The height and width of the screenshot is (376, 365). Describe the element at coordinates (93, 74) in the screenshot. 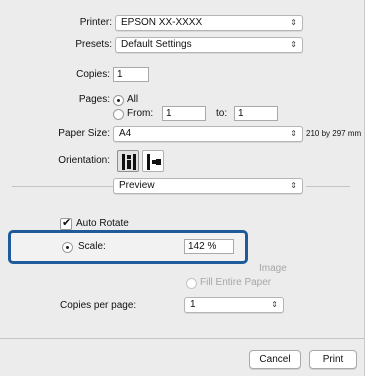

I see `copies-label: Copies:` at that location.